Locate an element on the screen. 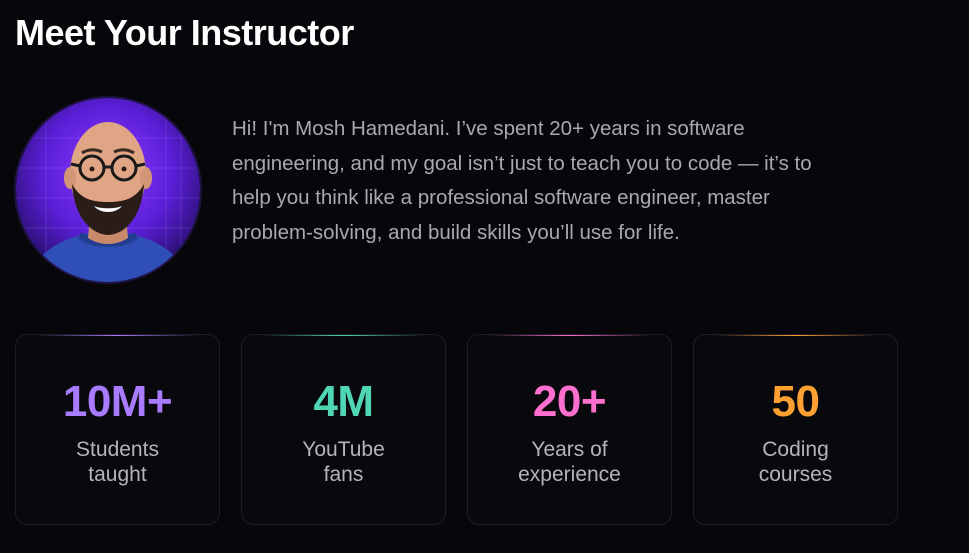 The height and width of the screenshot is (553, 969). stat-card-courses: 50 Coding courses is located at coordinates (795, 429).